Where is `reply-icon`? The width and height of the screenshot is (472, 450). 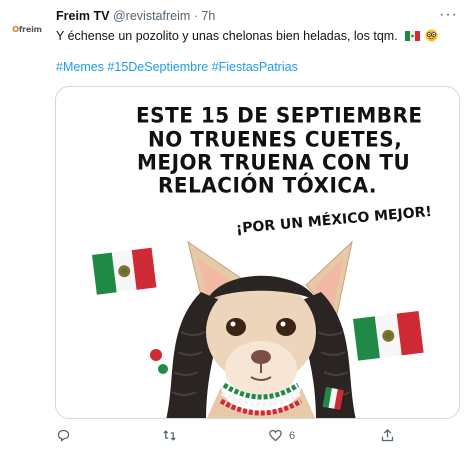 reply-icon is located at coordinates (63, 435).